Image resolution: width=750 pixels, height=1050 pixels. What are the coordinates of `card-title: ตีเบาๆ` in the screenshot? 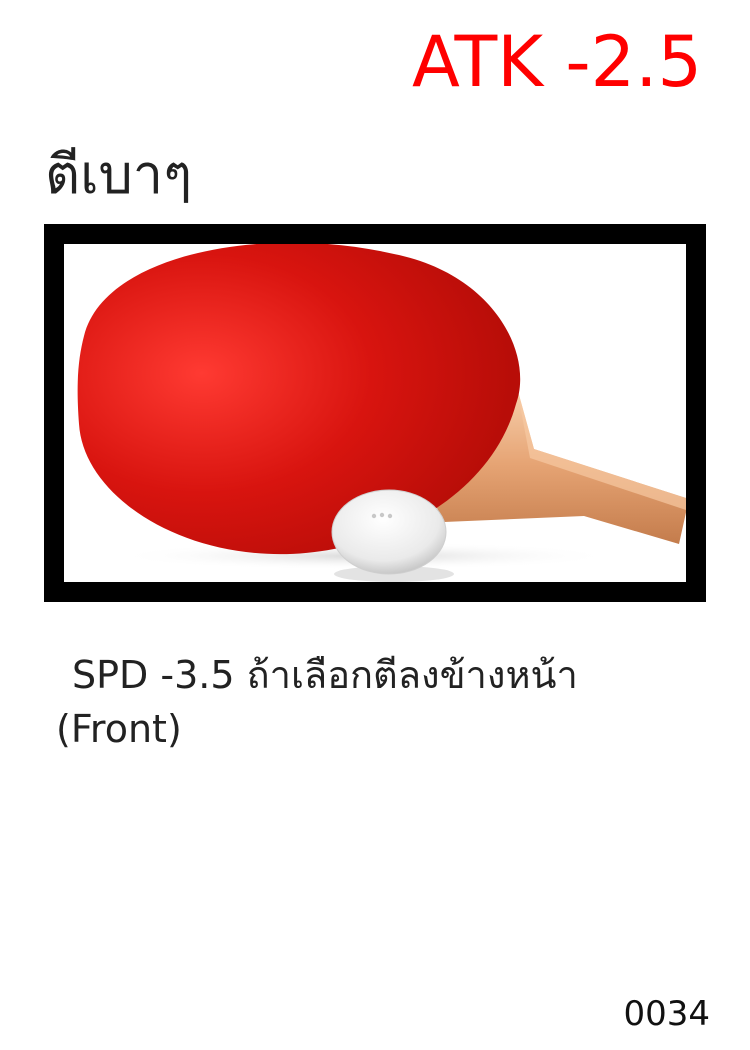 It's located at (119, 174).